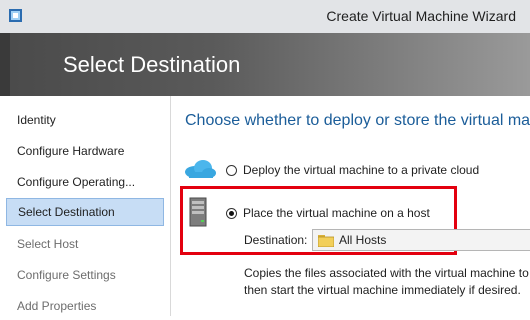  I want to click on cloud-icon, so click(200, 169).